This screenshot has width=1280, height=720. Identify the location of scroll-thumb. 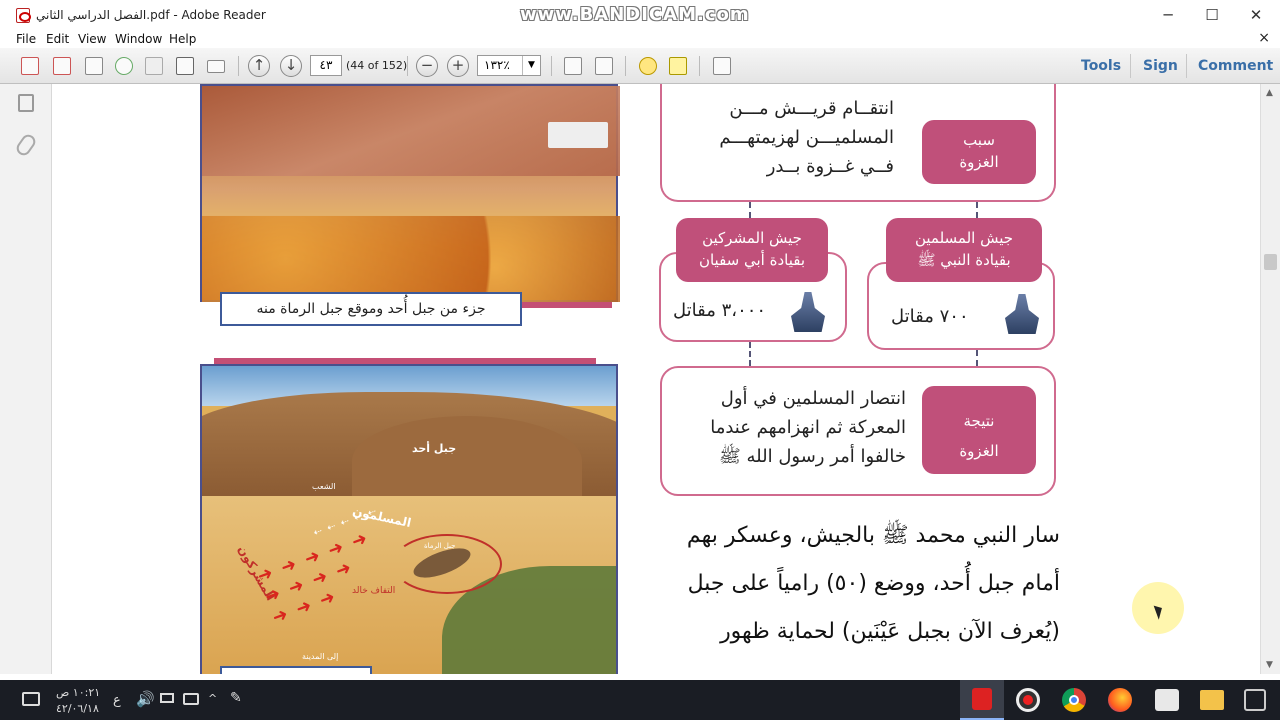
(1270, 262).